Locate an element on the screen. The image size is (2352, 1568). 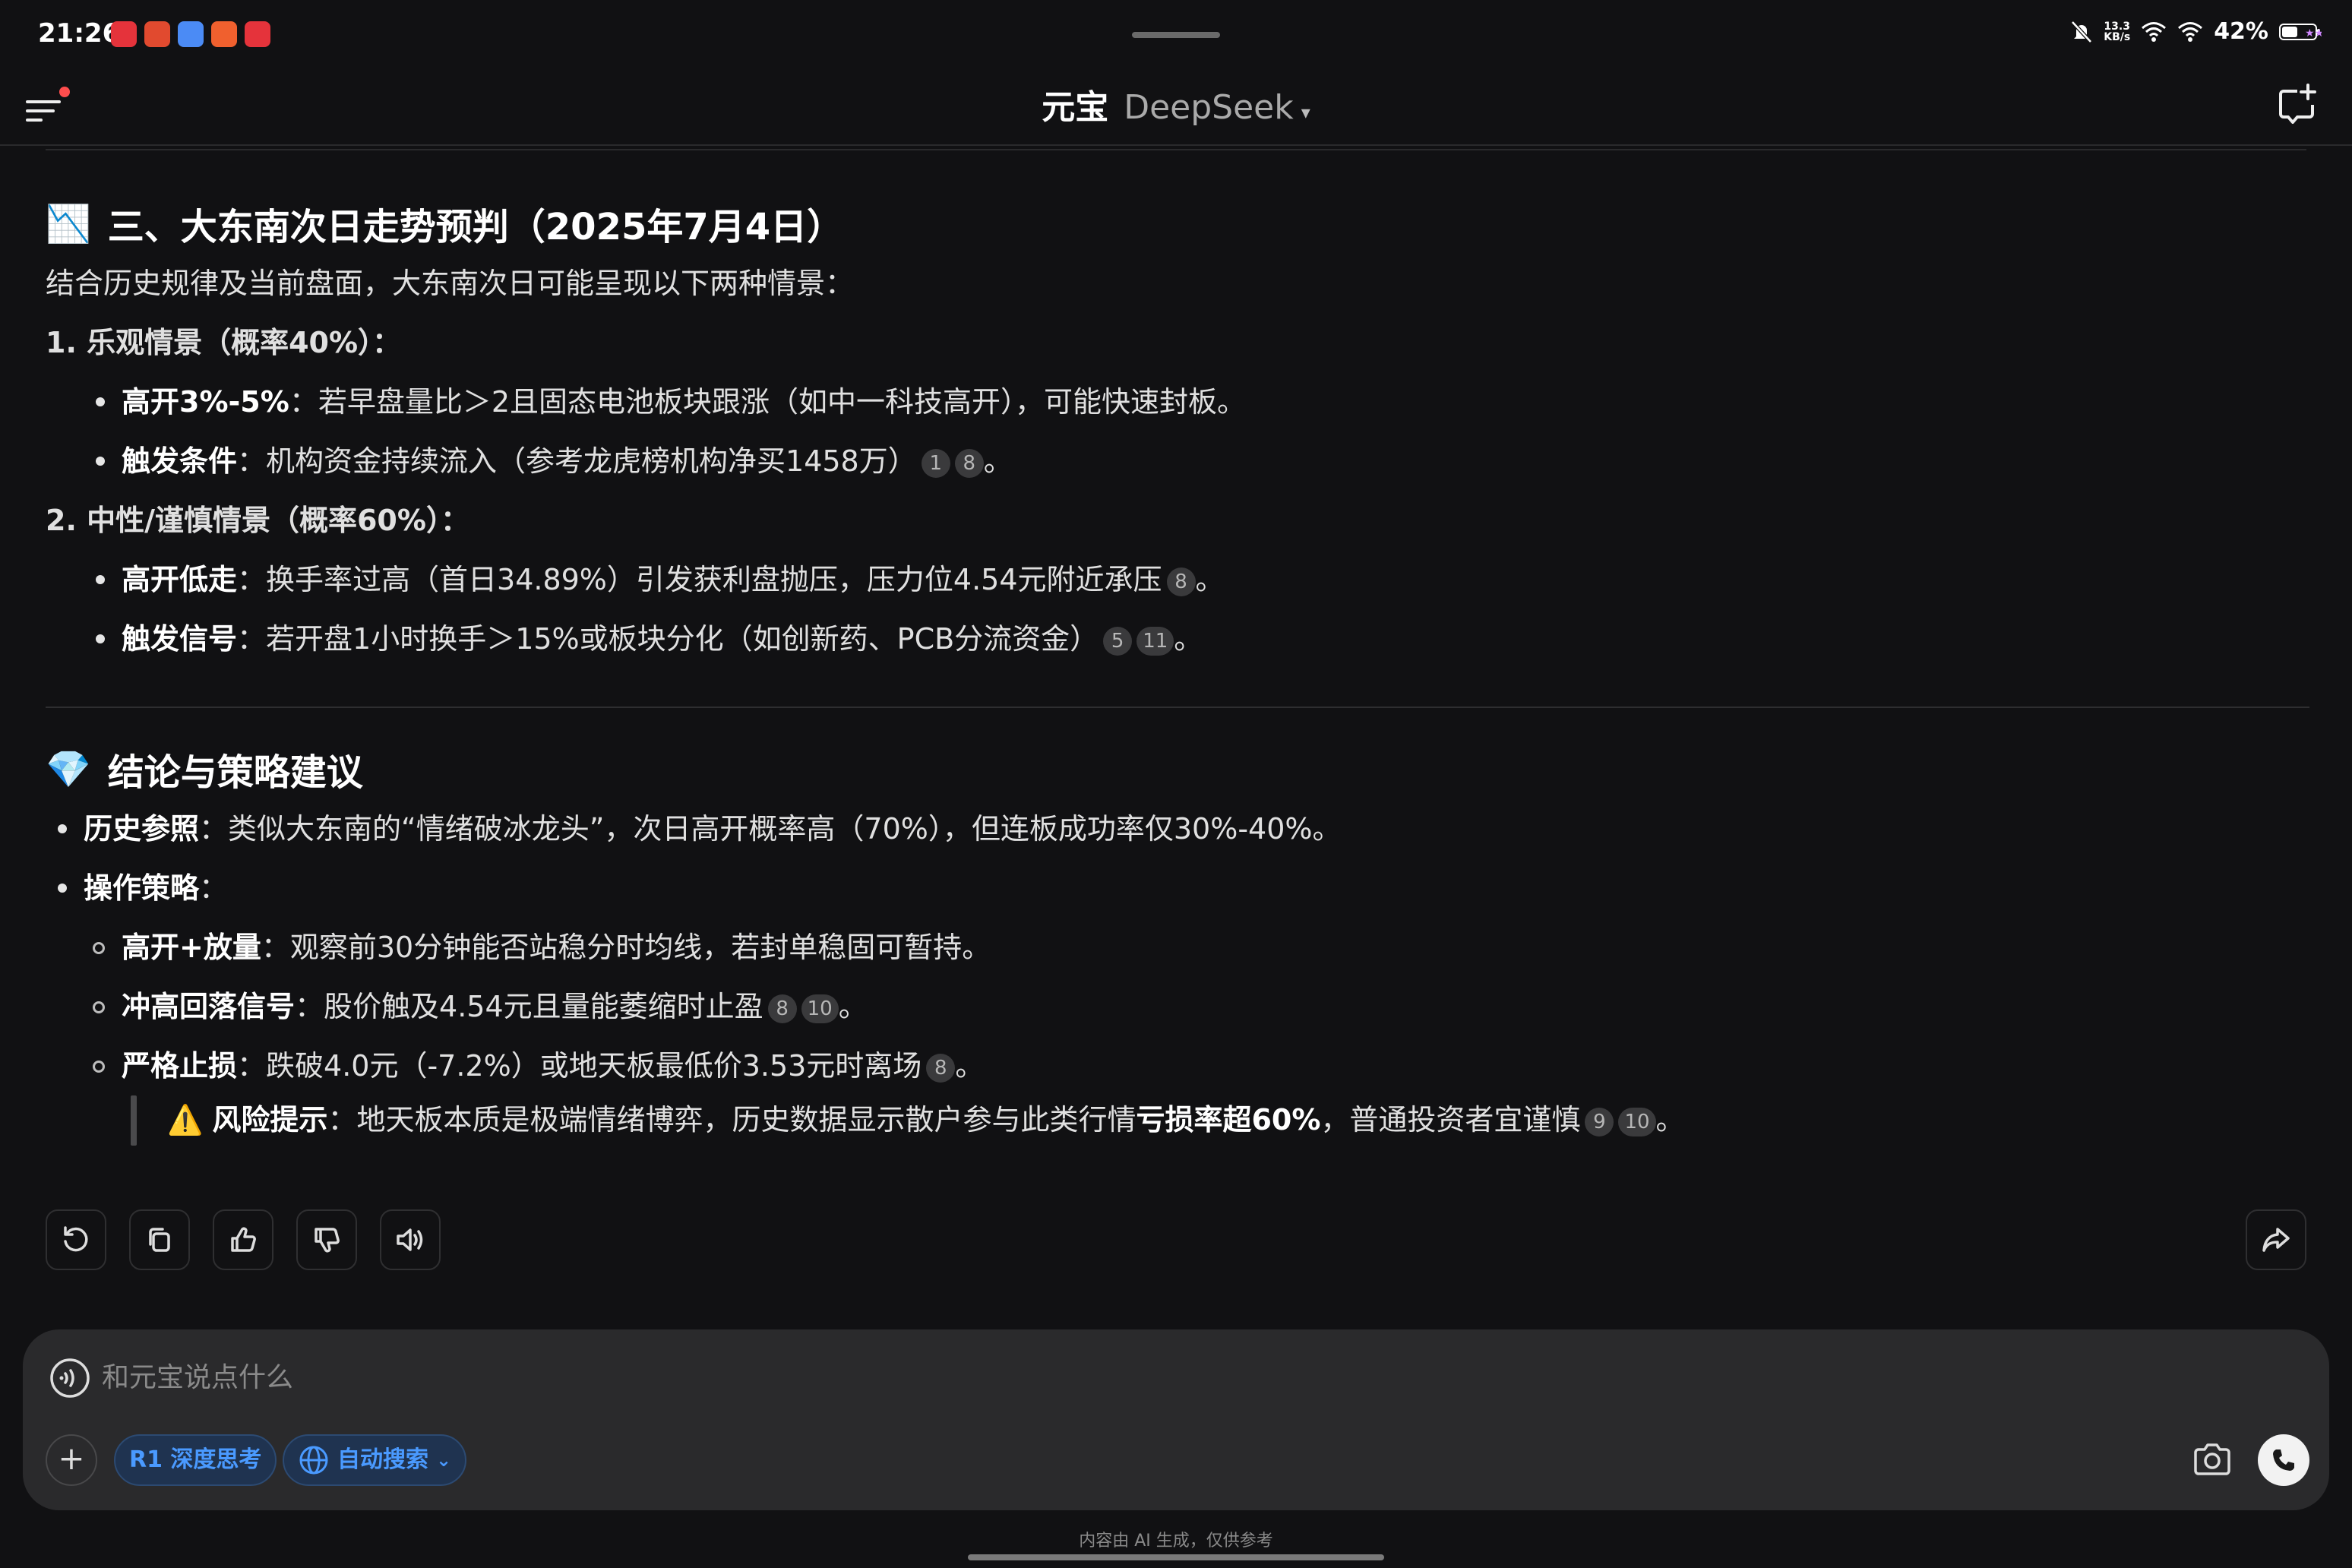
window-handle is located at coordinates (1176, 35).